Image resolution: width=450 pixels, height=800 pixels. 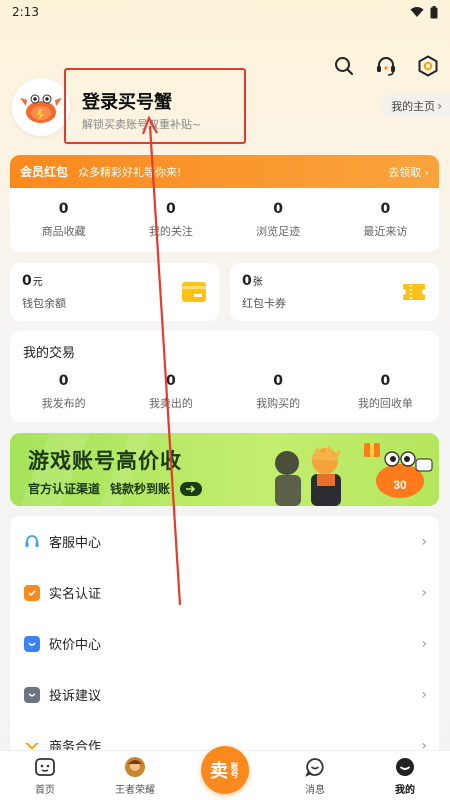 What do you see at coordinates (278, 220) in the screenshot?
I see `stat-history: 0 浏览足迹` at bounding box center [278, 220].